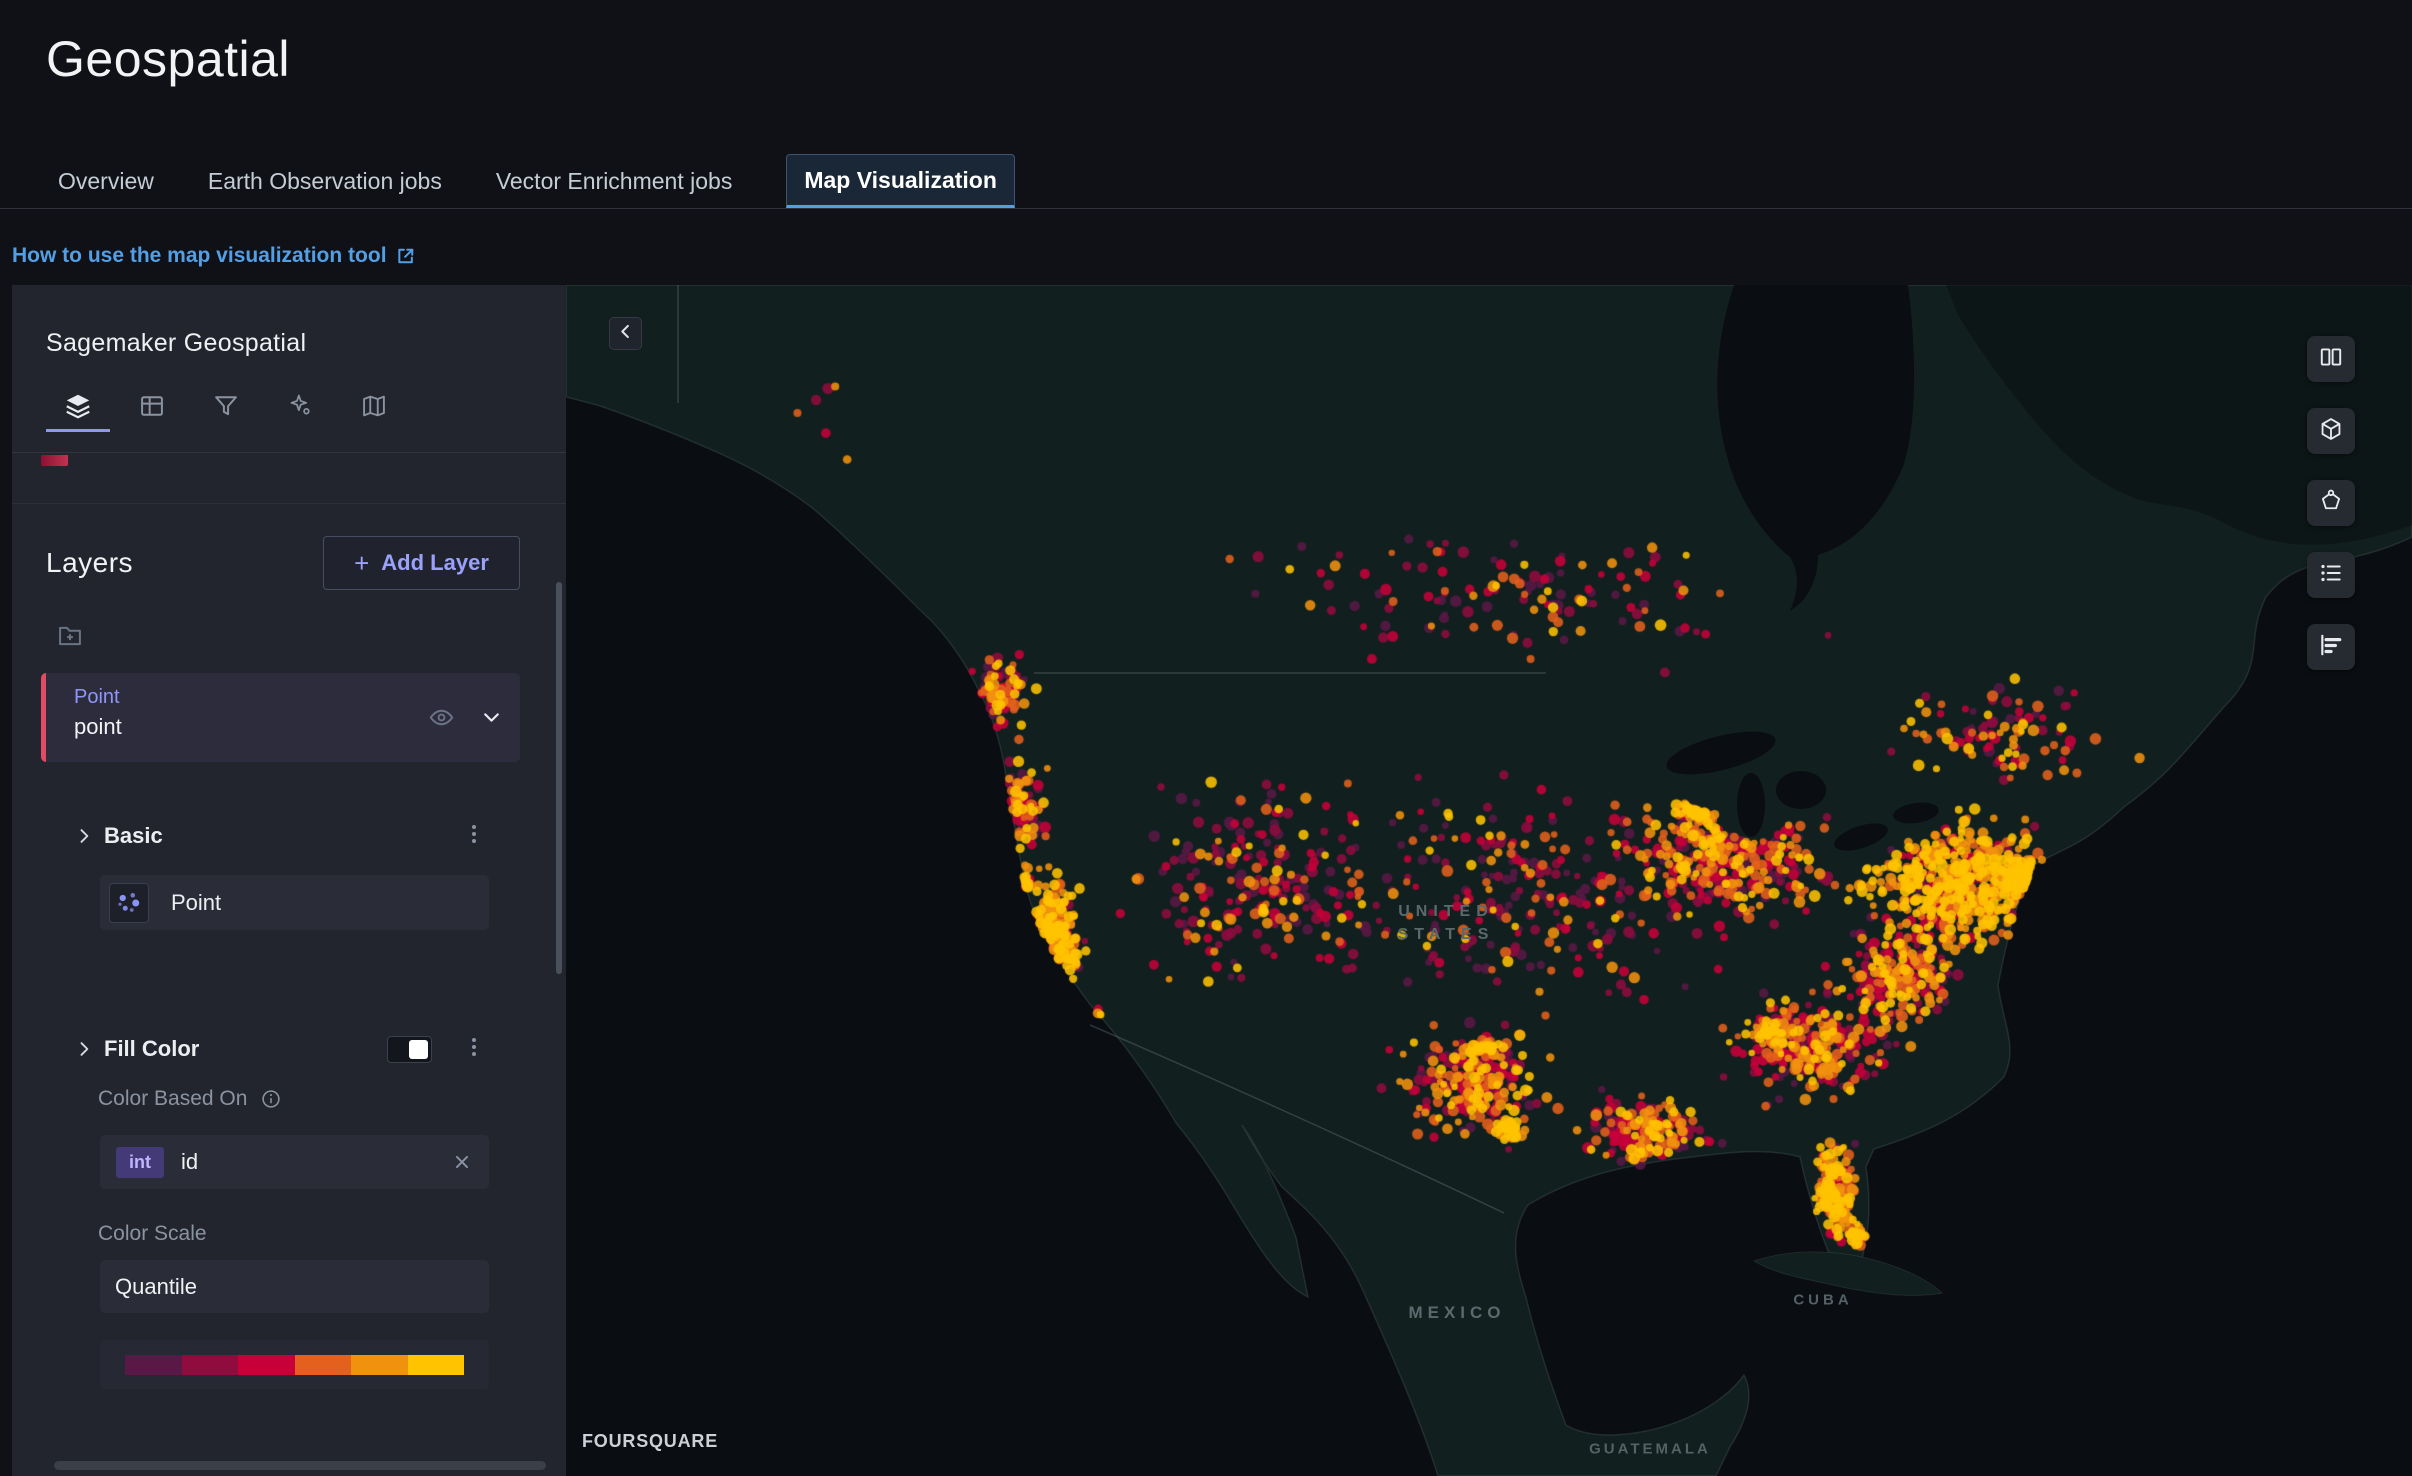 Image resolution: width=2412 pixels, height=1476 pixels. I want to click on basic-section-label: Basic, so click(133, 835).